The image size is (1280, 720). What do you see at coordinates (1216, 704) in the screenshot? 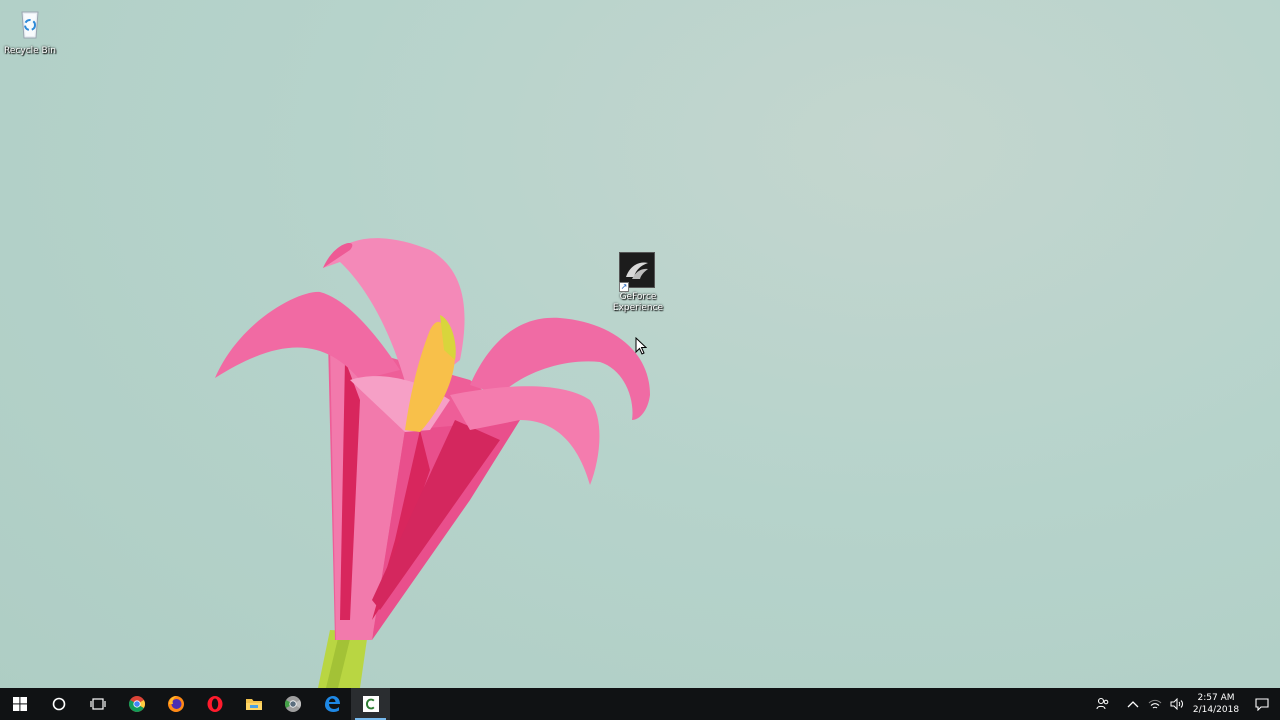
I see `clock-button: 2:57 AM 2/14/2018` at bounding box center [1216, 704].